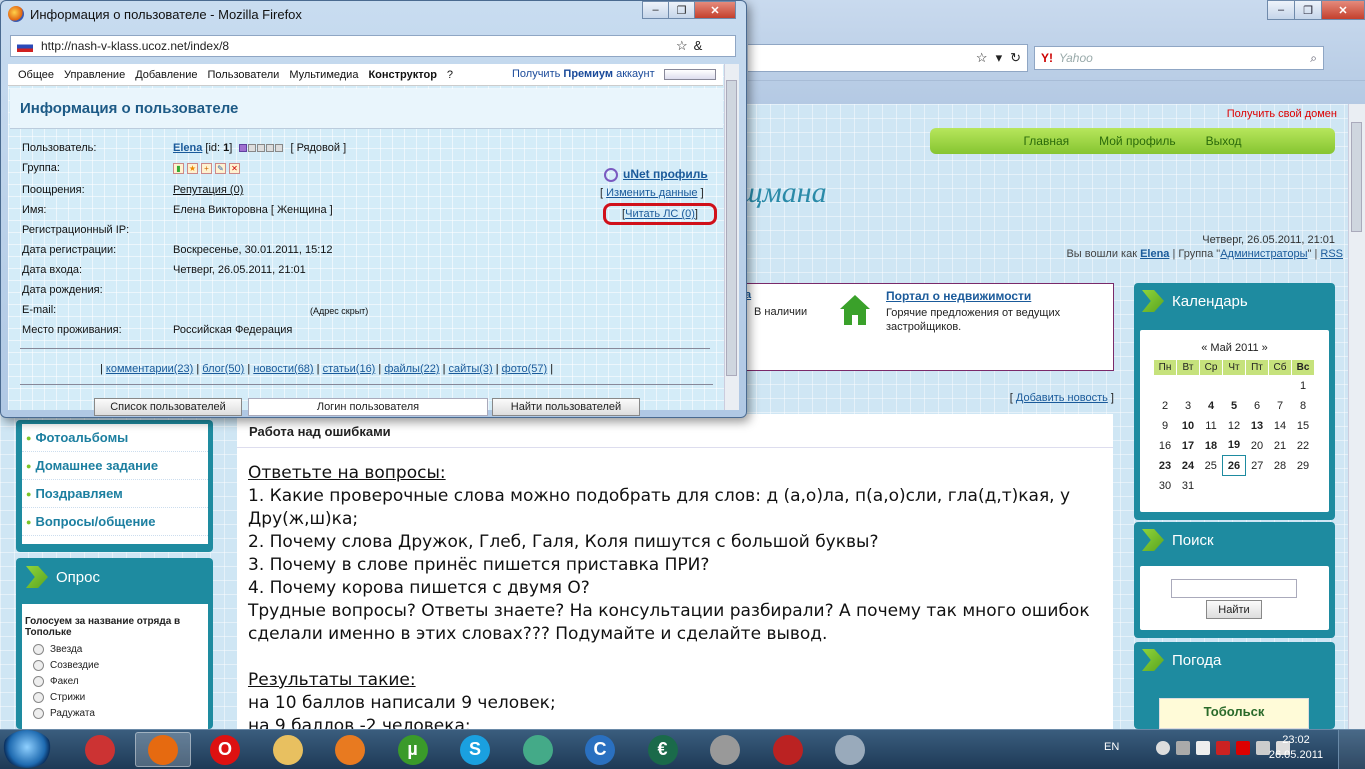 The height and width of the screenshot is (769, 1365). Describe the element at coordinates (1165, 486) in the screenshot. I see `calendar-day: 30` at that location.